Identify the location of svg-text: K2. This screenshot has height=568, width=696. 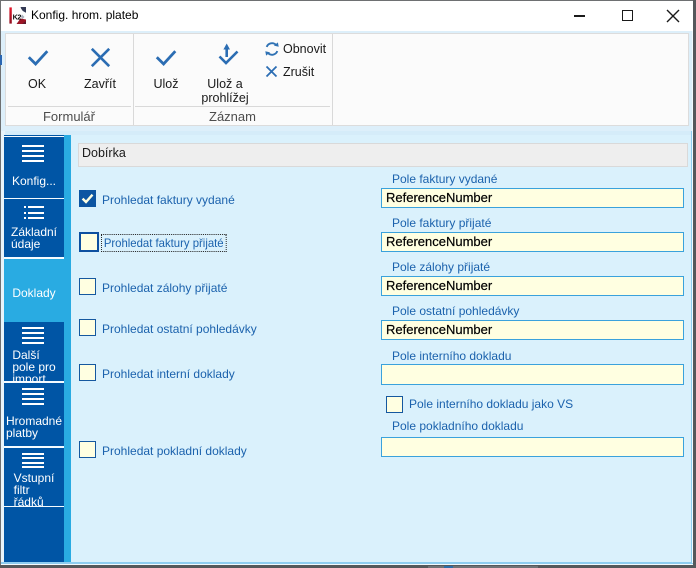
(16, 16).